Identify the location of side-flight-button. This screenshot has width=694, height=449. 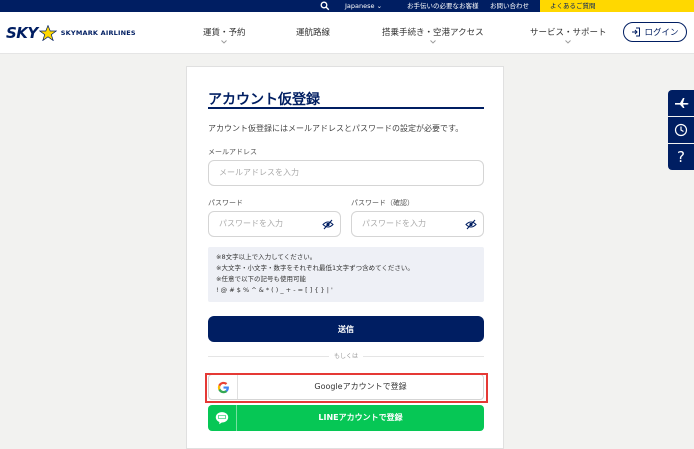
(681, 103).